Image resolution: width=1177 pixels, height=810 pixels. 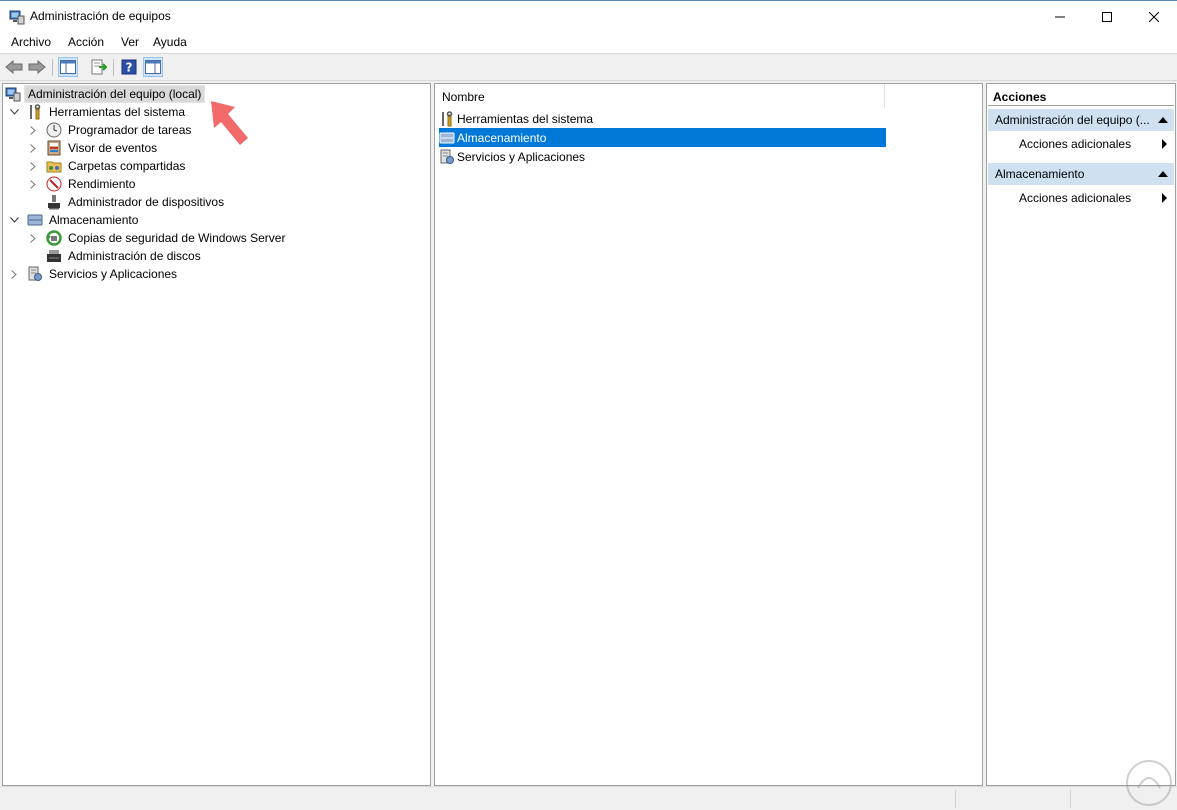 I want to click on menu-ayuda: Ayuda, so click(x=170, y=42).